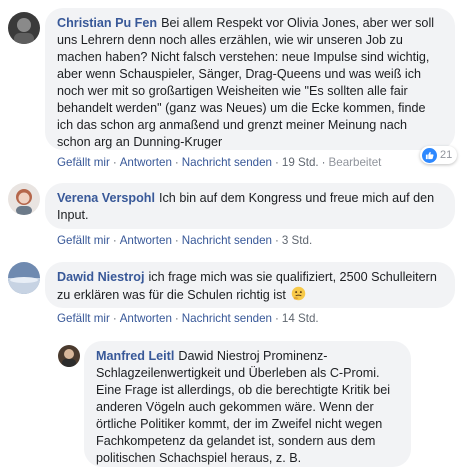 This screenshot has width=469, height=469. I want to click on comment-author: Christian Pu Fen, so click(107, 23).